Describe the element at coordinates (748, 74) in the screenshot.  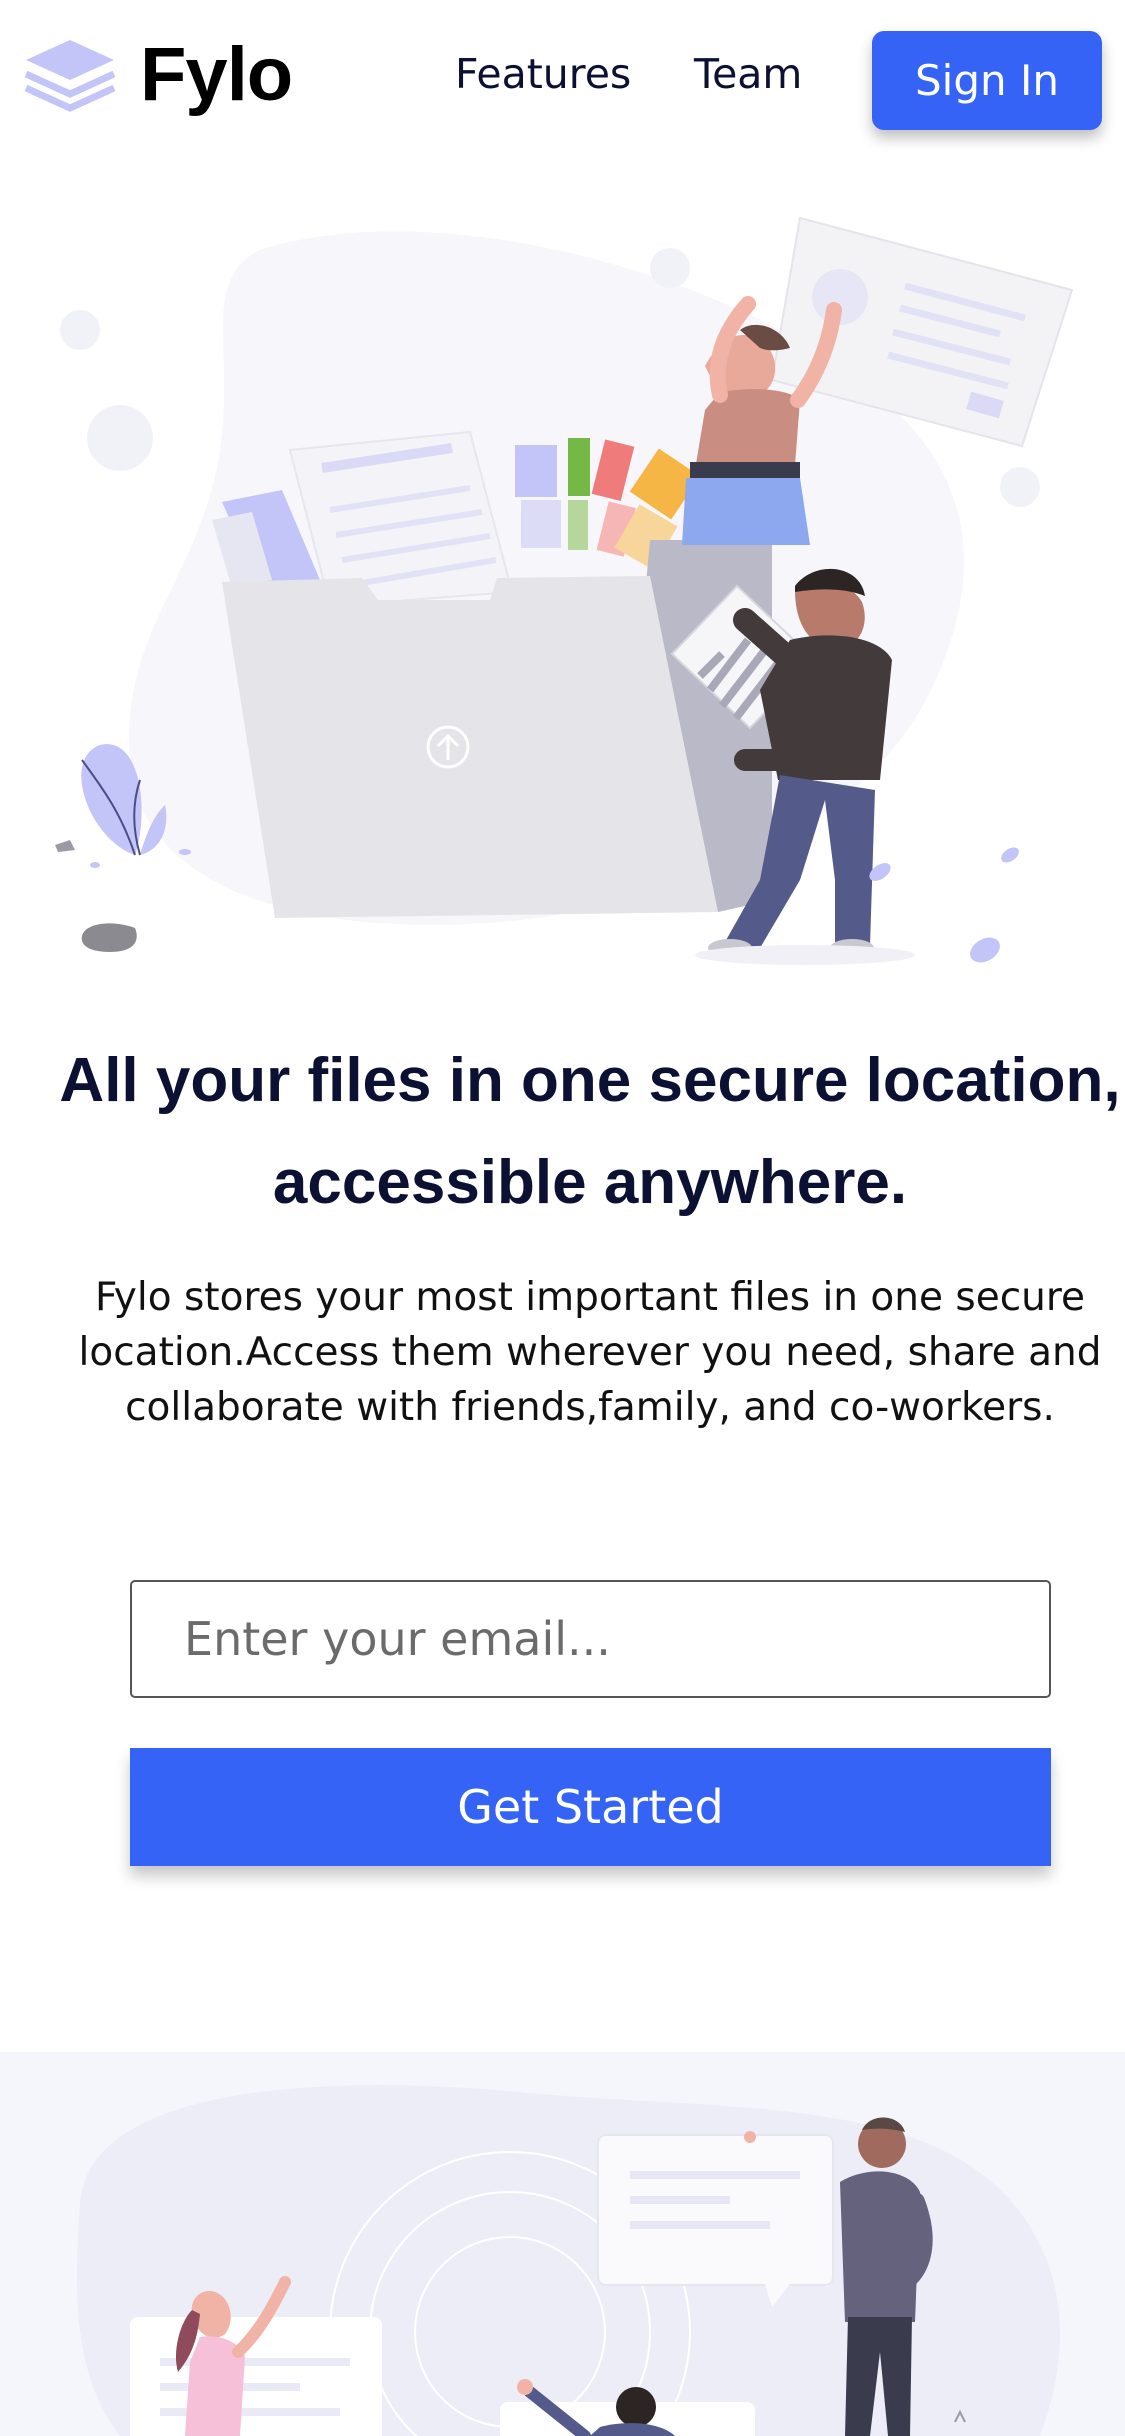
I see `nav-link-team: Team` at that location.